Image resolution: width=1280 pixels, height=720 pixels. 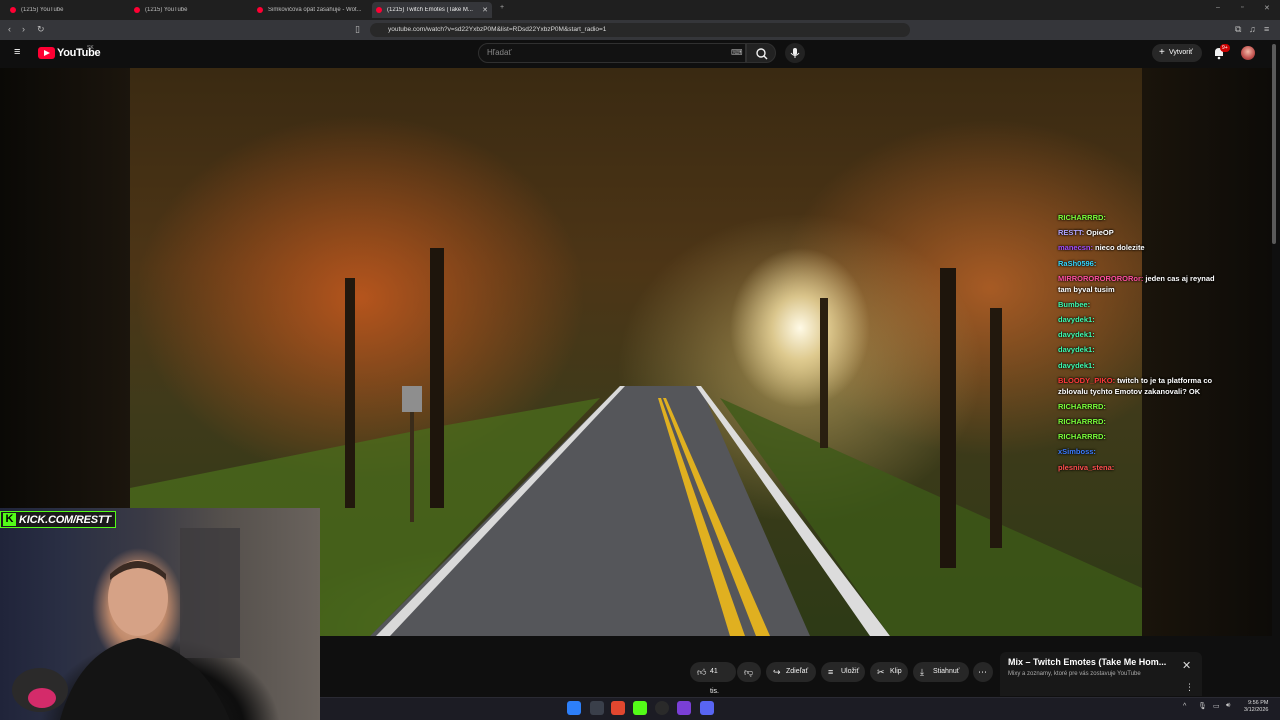 I want to click on save-label: Uložiť, so click(x=850, y=671).